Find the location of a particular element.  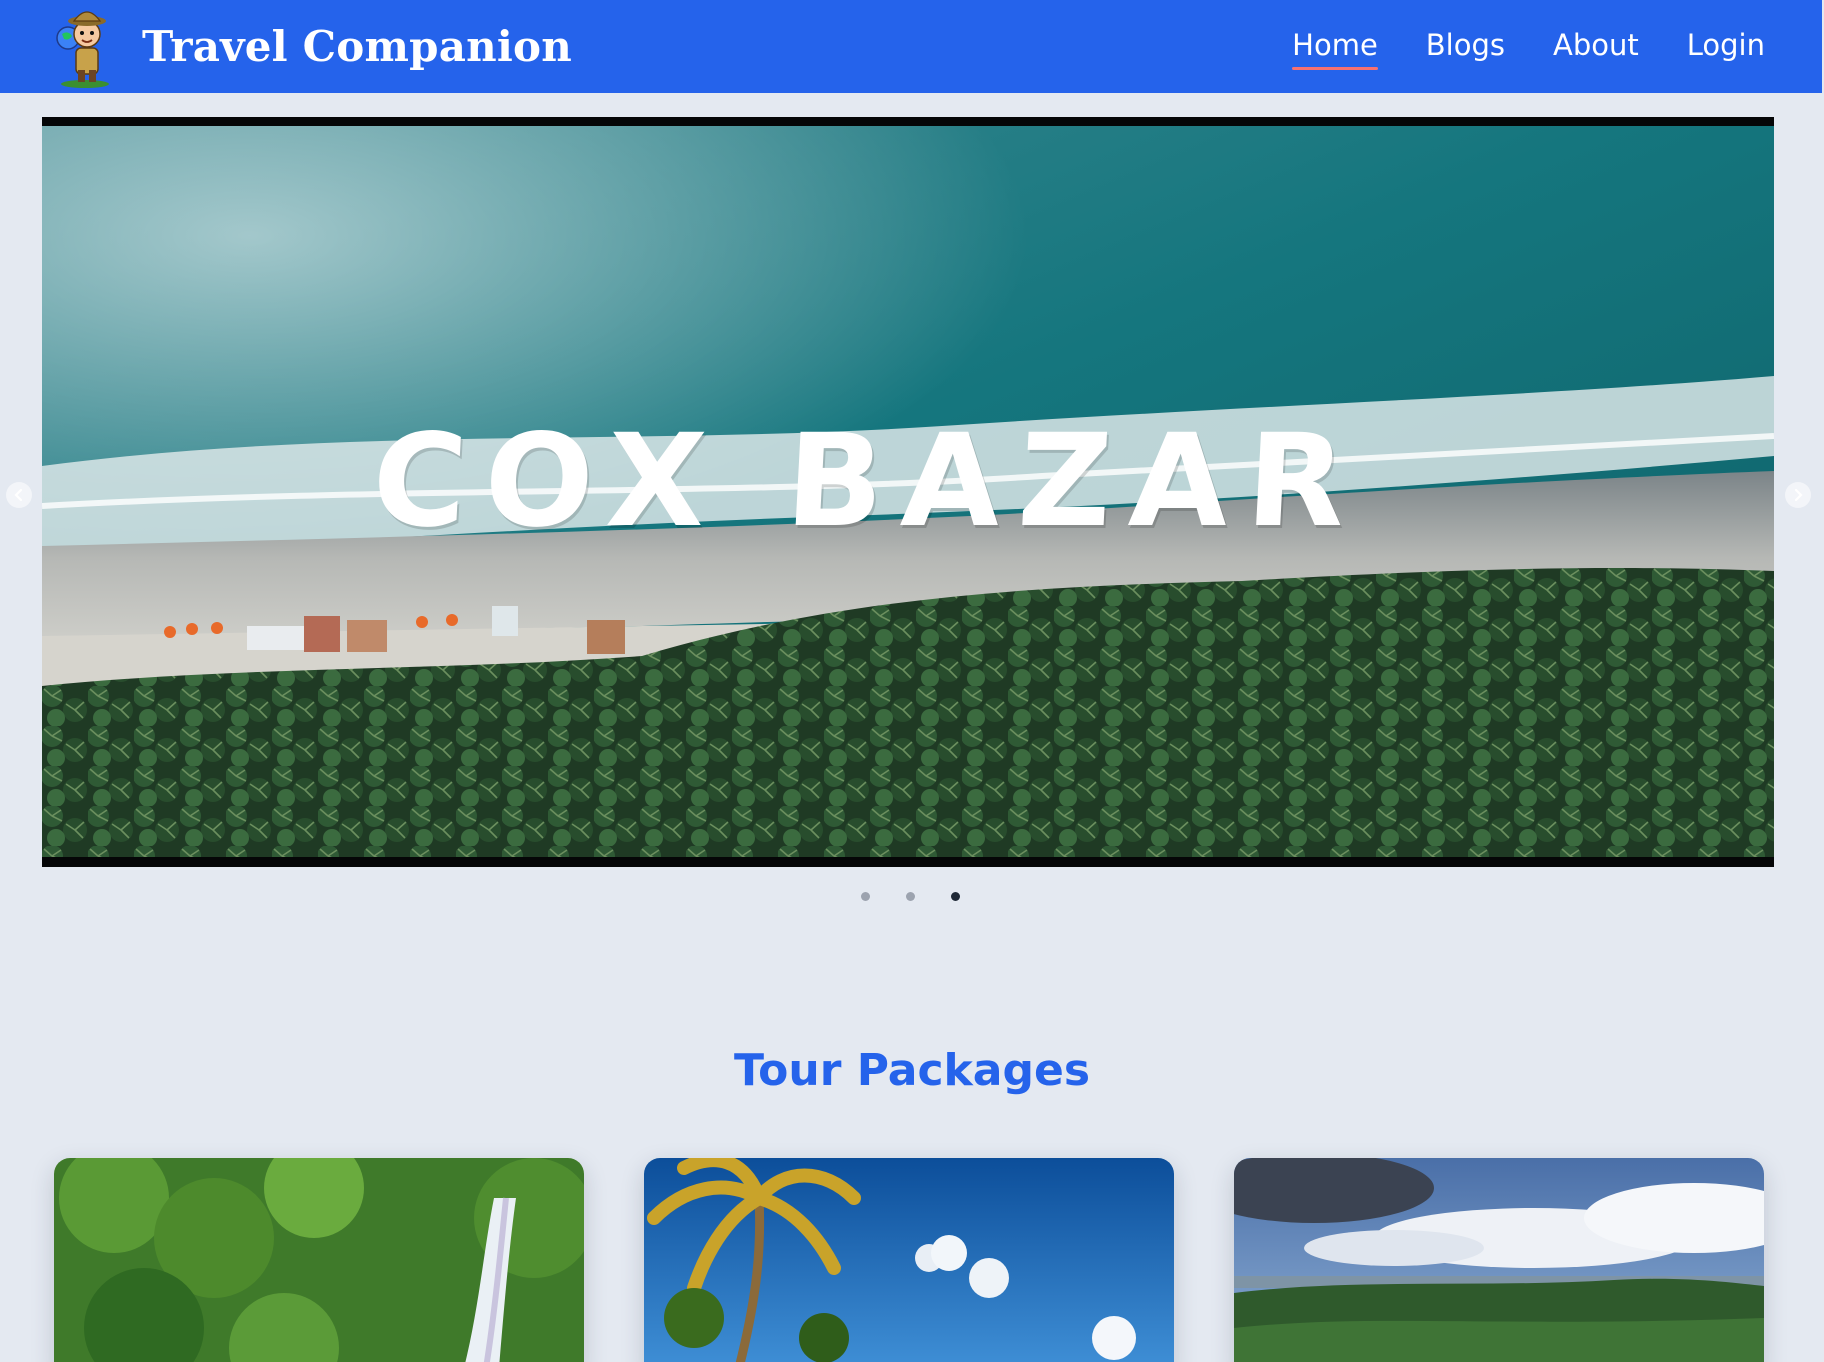

top-navbar: Travel Companion Home Blogs About Login is located at coordinates (911, 46).